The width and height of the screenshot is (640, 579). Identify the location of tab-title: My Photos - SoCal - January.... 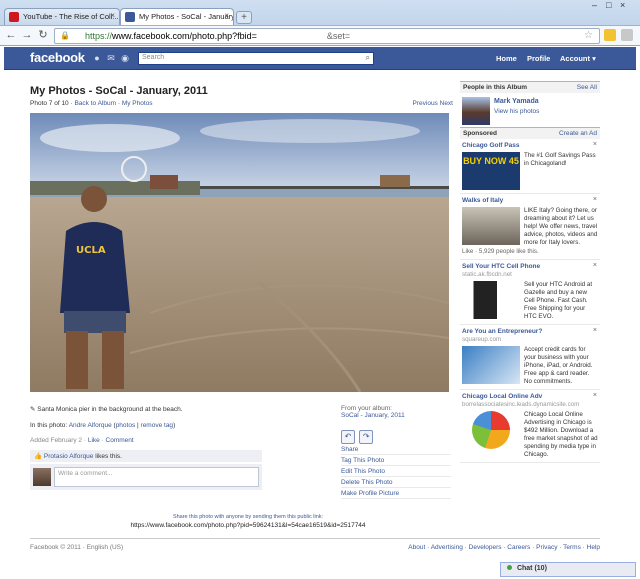
(186, 16).